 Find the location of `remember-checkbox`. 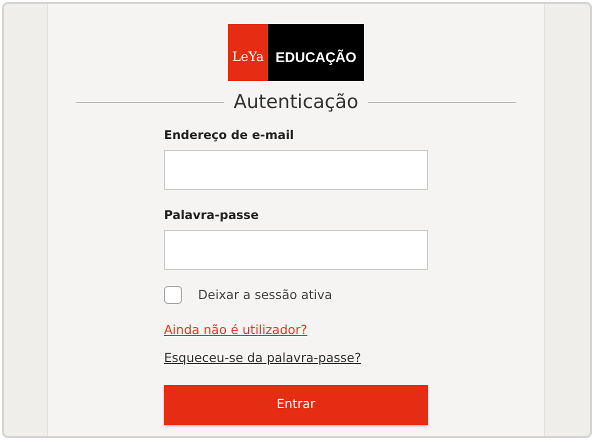

remember-checkbox is located at coordinates (173, 295).